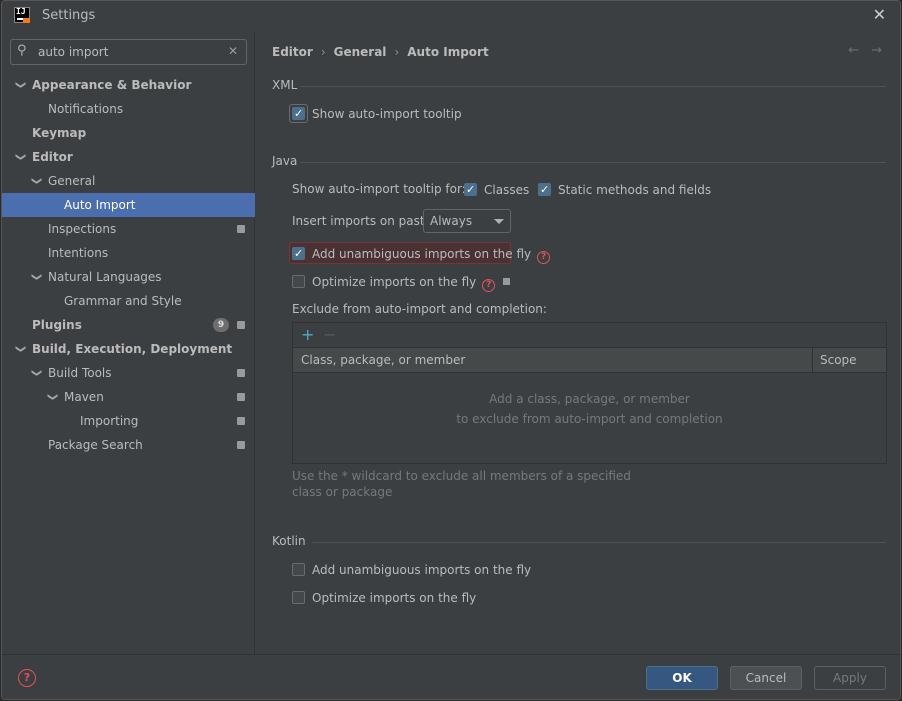 The width and height of the screenshot is (902, 701). Describe the element at coordinates (422, 570) in the screenshot. I see `checkbox-label: Add unambiguous imports on the fly` at that location.